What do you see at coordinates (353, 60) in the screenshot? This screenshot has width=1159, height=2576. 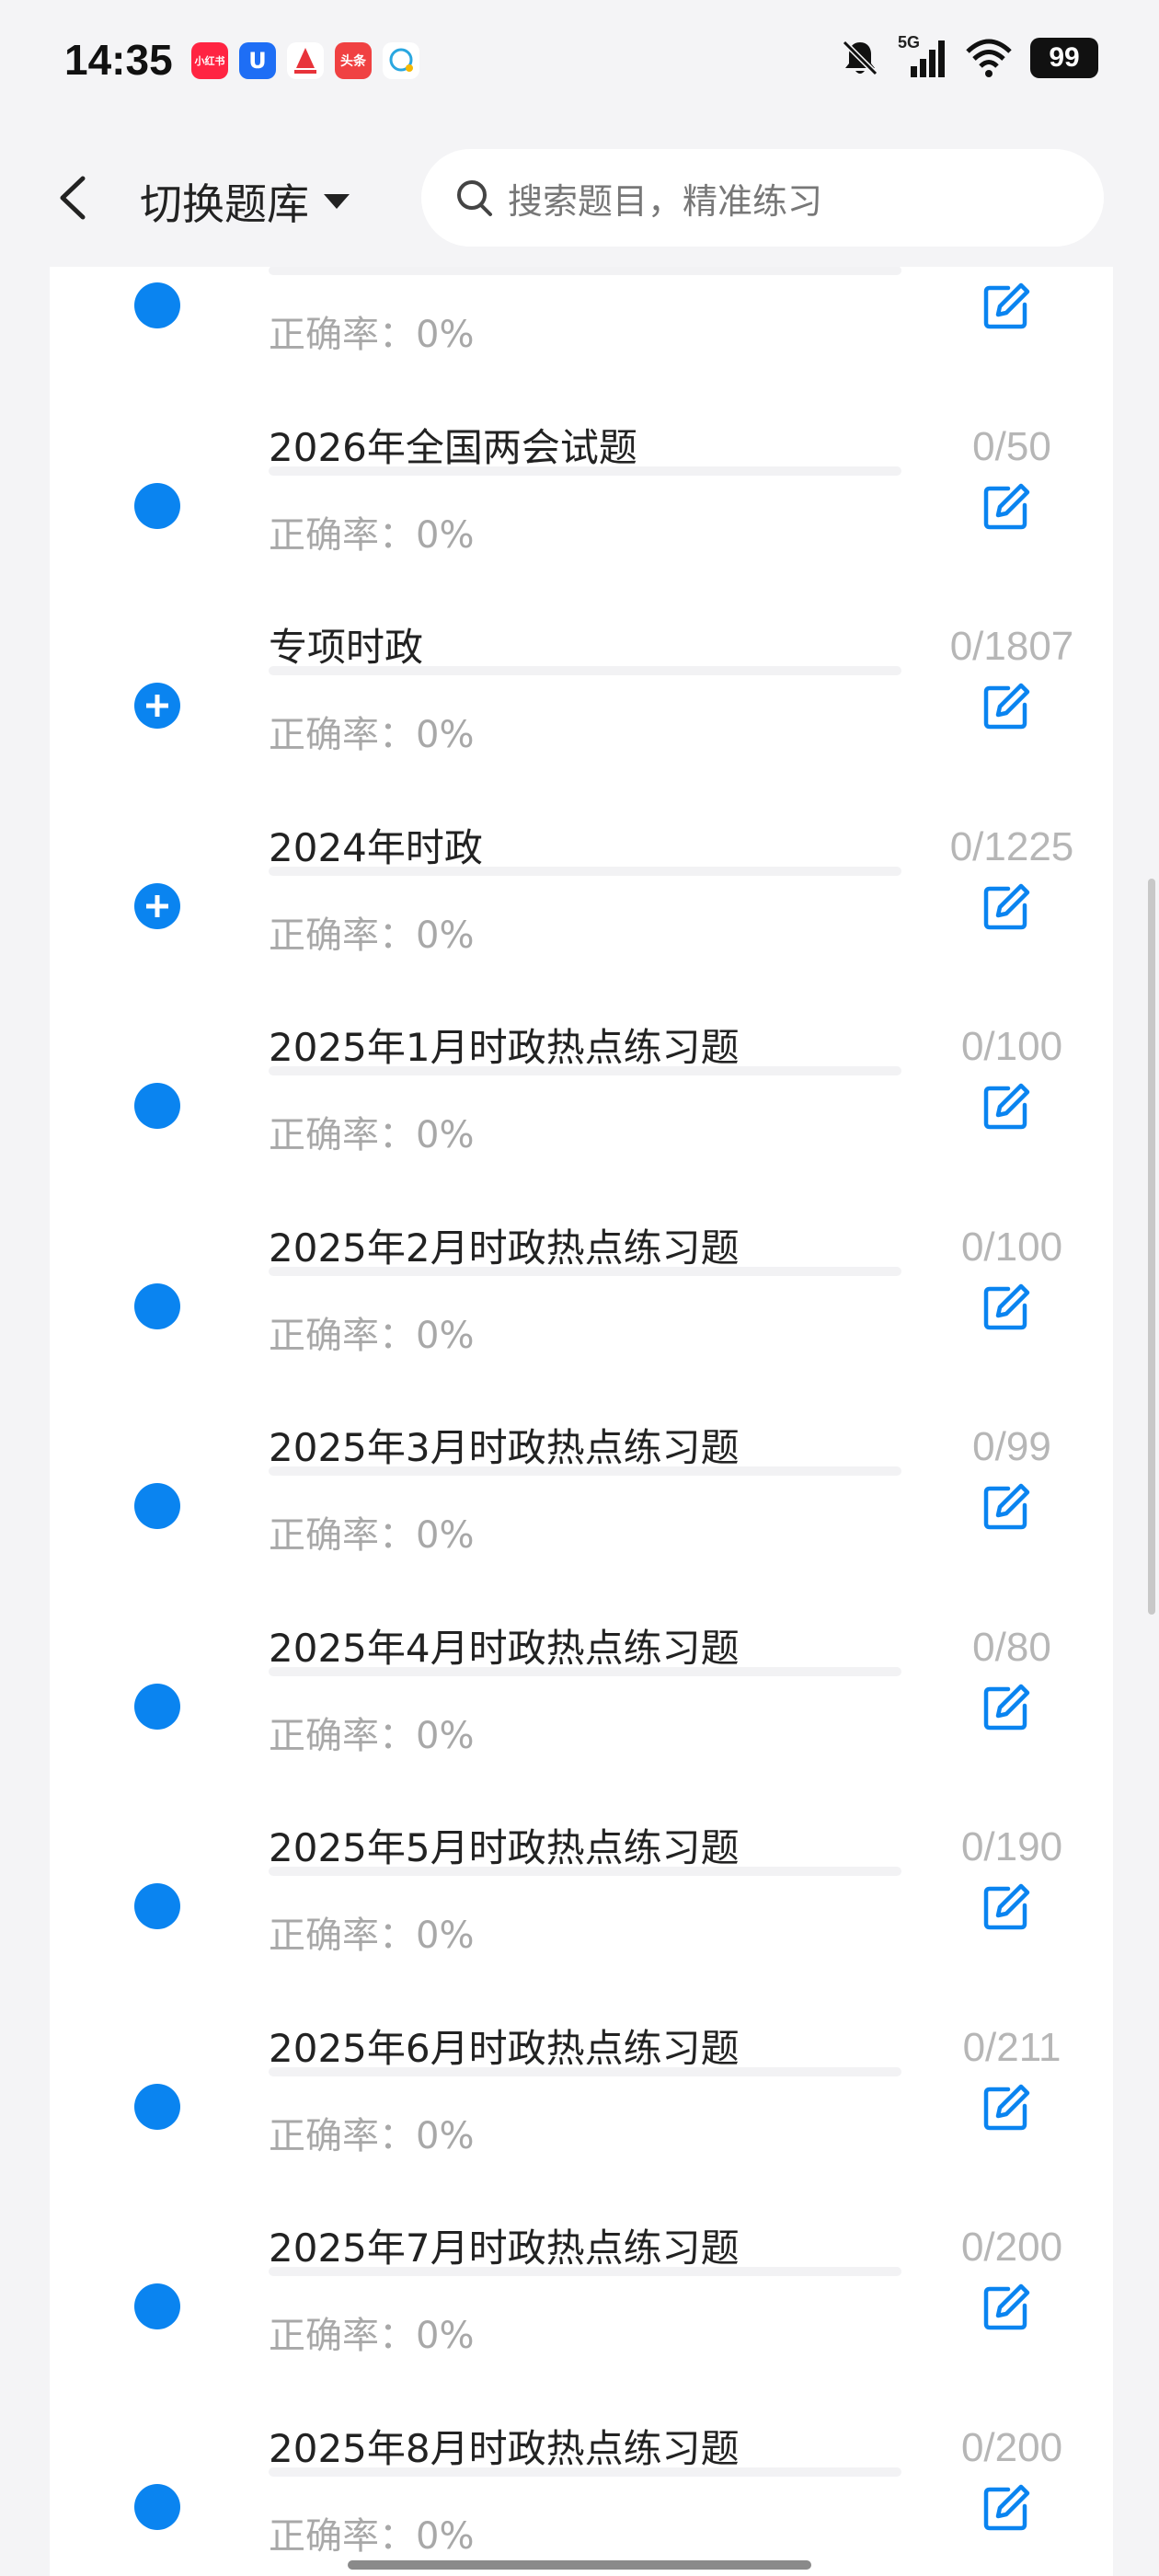 I see `toutiao-icon: 头条` at bounding box center [353, 60].